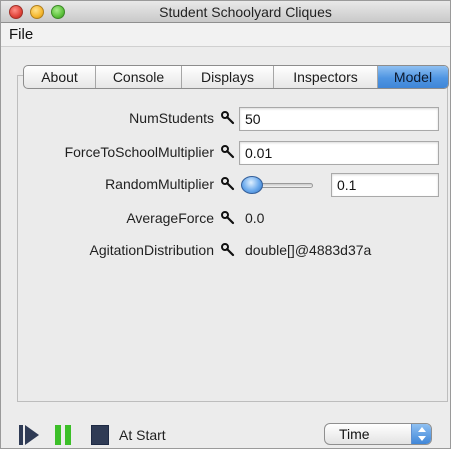 This screenshot has width=451, height=449. I want to click on control-bar: At Start Time, so click(225, 429).